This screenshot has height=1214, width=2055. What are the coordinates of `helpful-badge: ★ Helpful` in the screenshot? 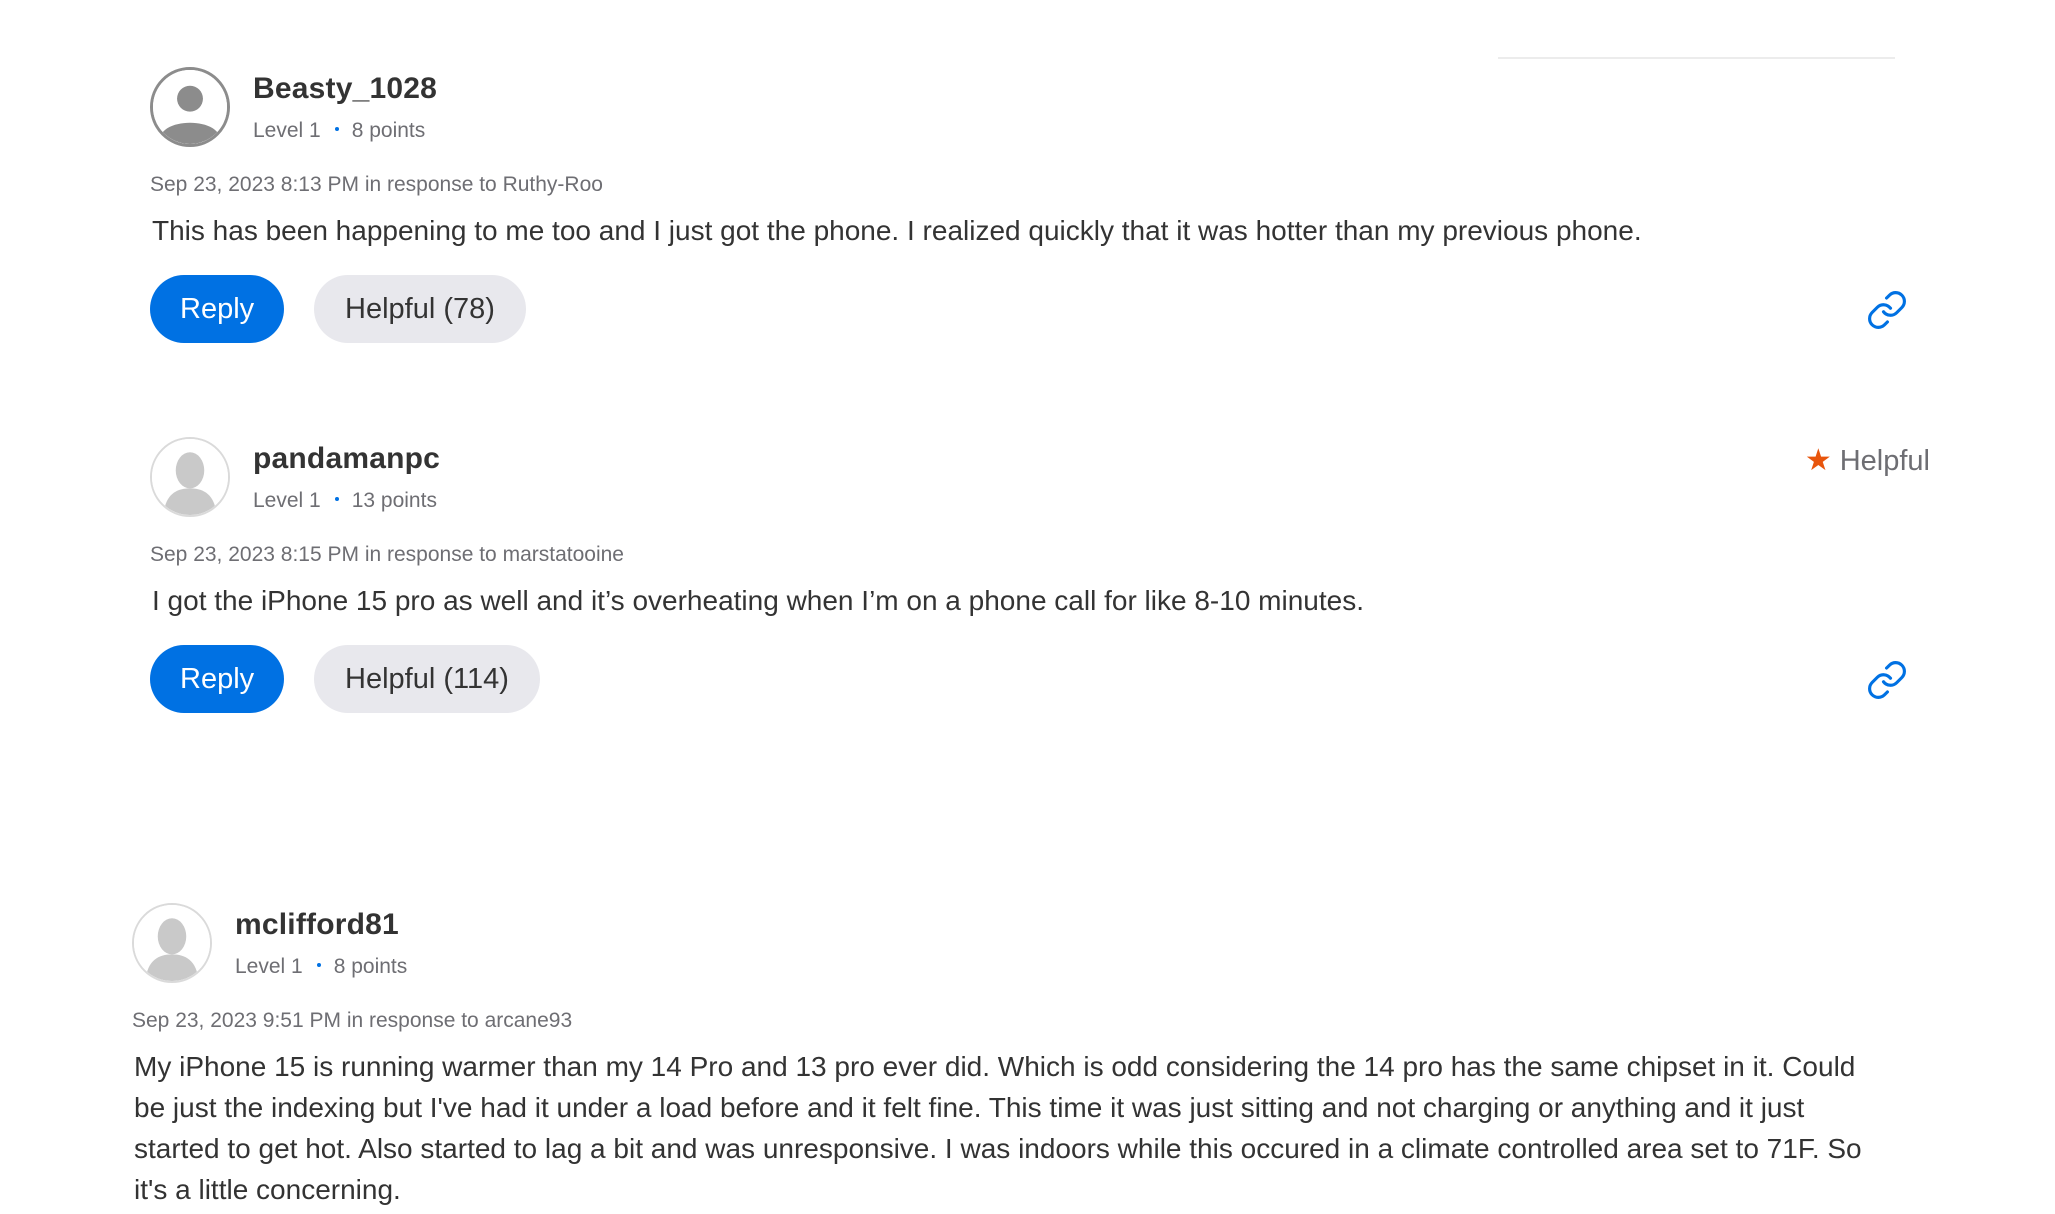 It's located at (1867, 460).